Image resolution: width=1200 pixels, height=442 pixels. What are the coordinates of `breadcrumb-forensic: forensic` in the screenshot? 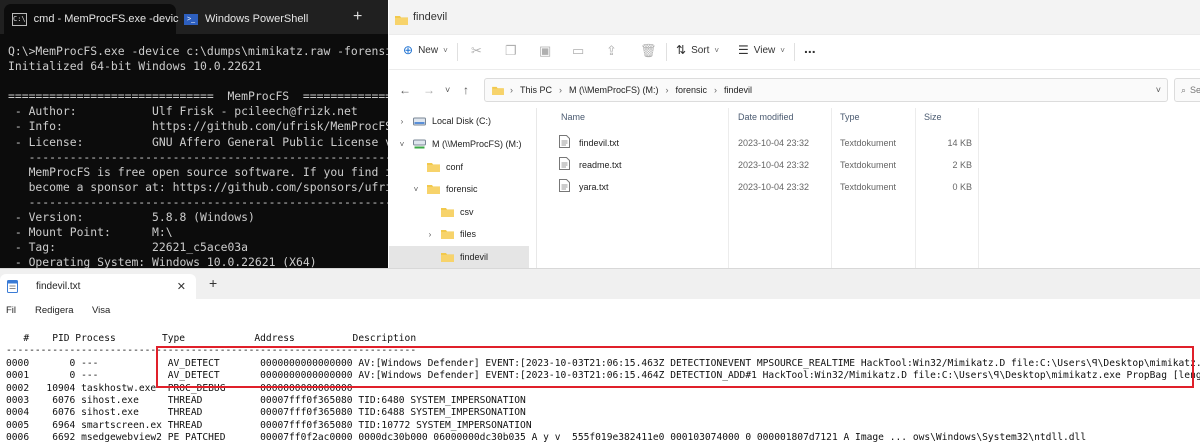 It's located at (692, 90).